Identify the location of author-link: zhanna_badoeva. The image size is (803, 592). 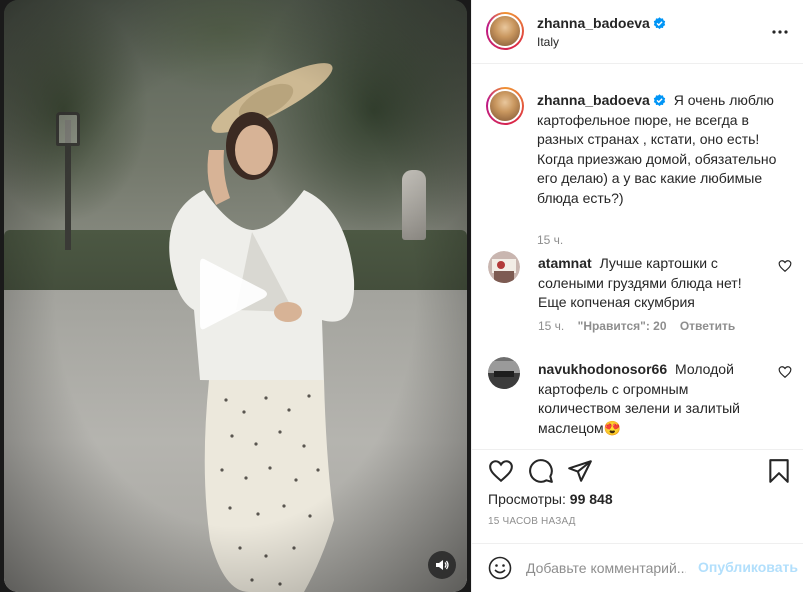
(601, 23).